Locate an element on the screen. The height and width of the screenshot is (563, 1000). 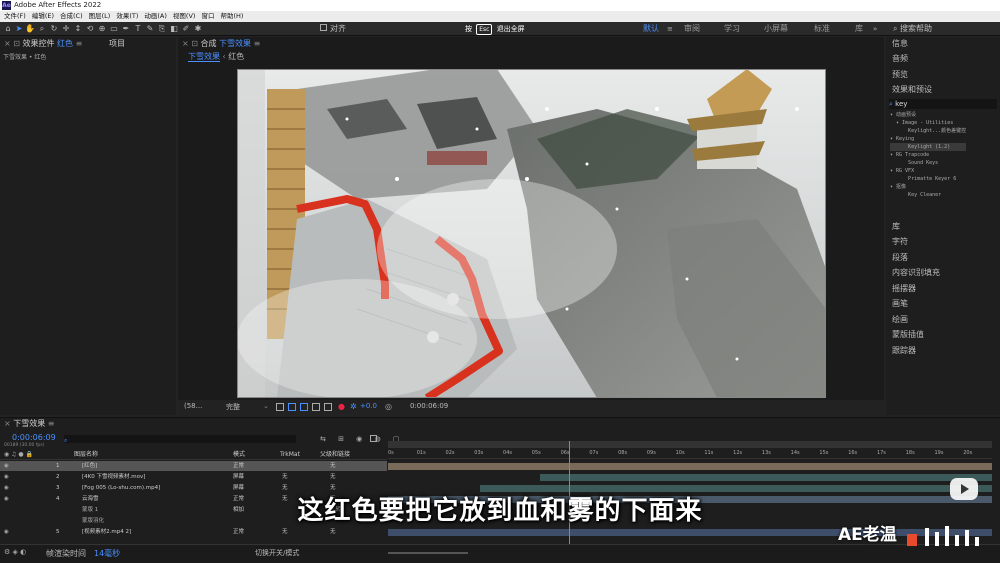
panel-effects-presets: 效果和预设 is located at coordinates (912, 89).